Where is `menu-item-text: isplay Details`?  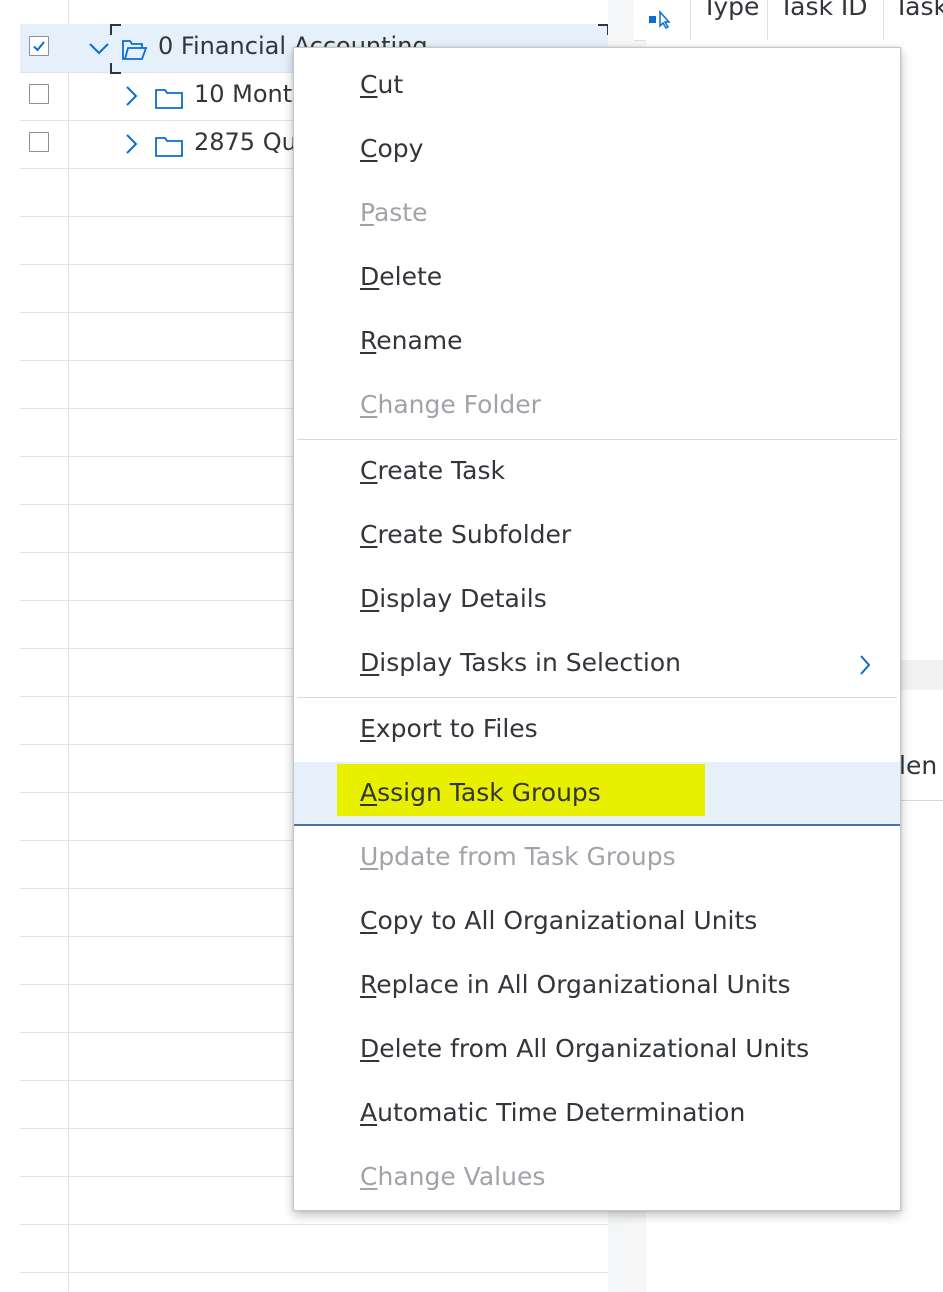
menu-item-text: isplay Details is located at coordinates (463, 598).